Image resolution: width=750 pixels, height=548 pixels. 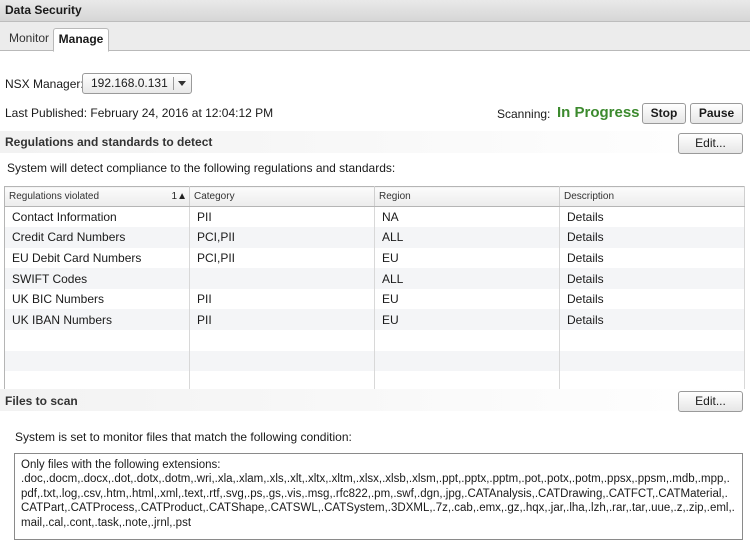 What do you see at coordinates (97, 196) in the screenshot?
I see `column-header-regulations: Regulations violated 1▲` at bounding box center [97, 196].